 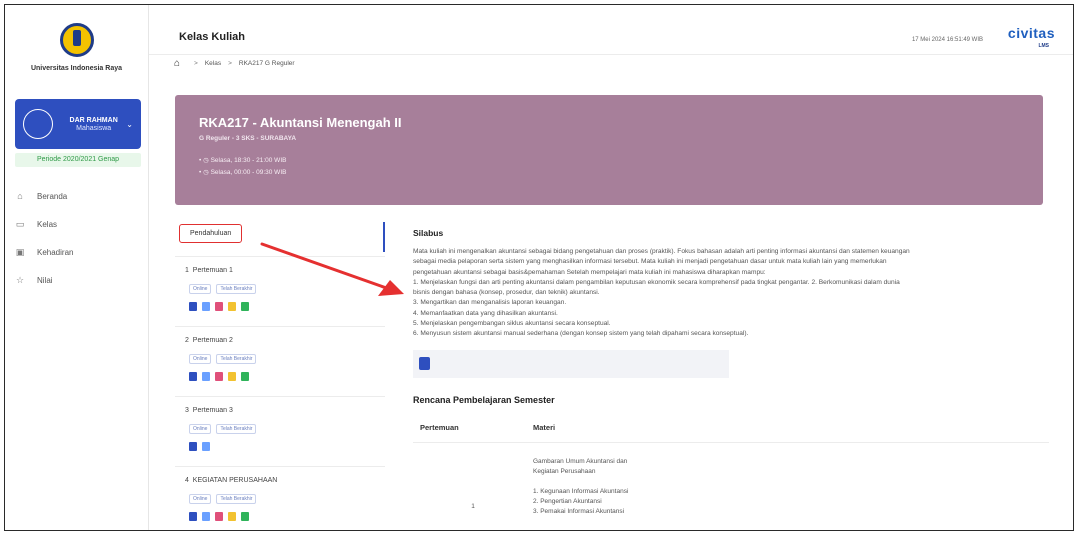 What do you see at coordinates (52, 196) in the screenshot?
I see `sidebar-item-label: Beranda` at bounding box center [52, 196].